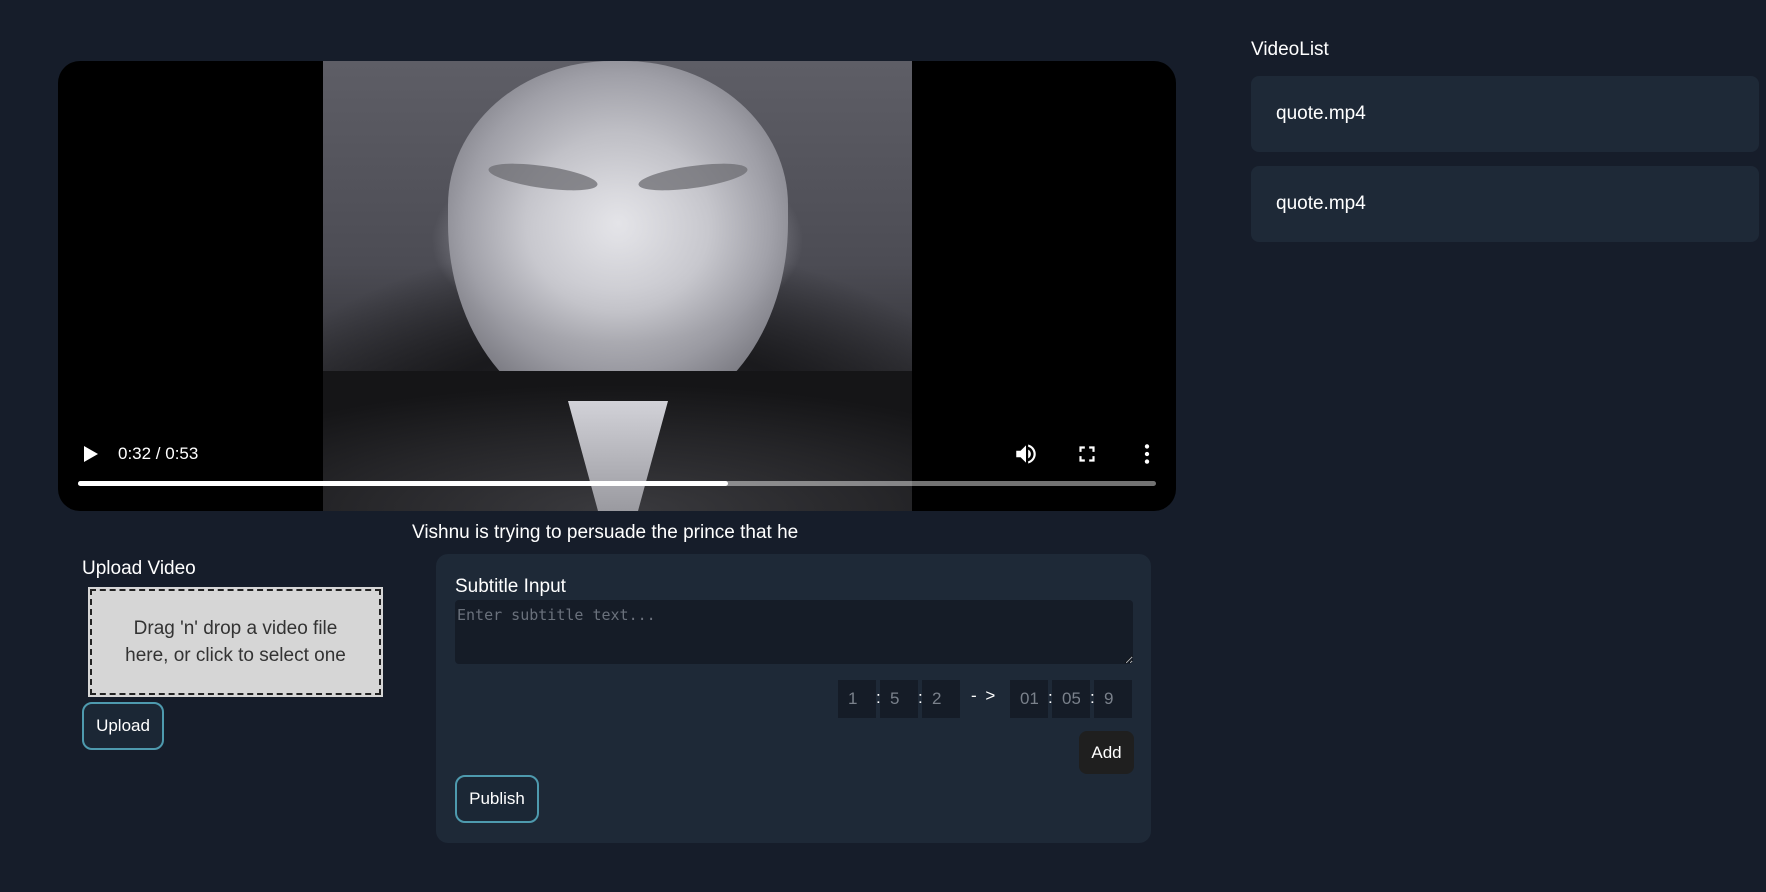 The image size is (1766, 892). Describe the element at coordinates (793, 698) in the screenshot. I see `subtitle-panel: Subtitle Input : : - > : : Add Publish` at that location.